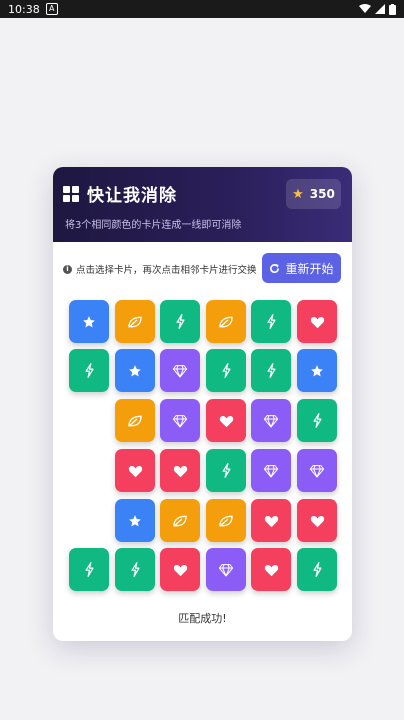 This screenshot has width=404, height=720. Describe the element at coordinates (51, 9) in the screenshot. I see `notification-icon: A` at that location.